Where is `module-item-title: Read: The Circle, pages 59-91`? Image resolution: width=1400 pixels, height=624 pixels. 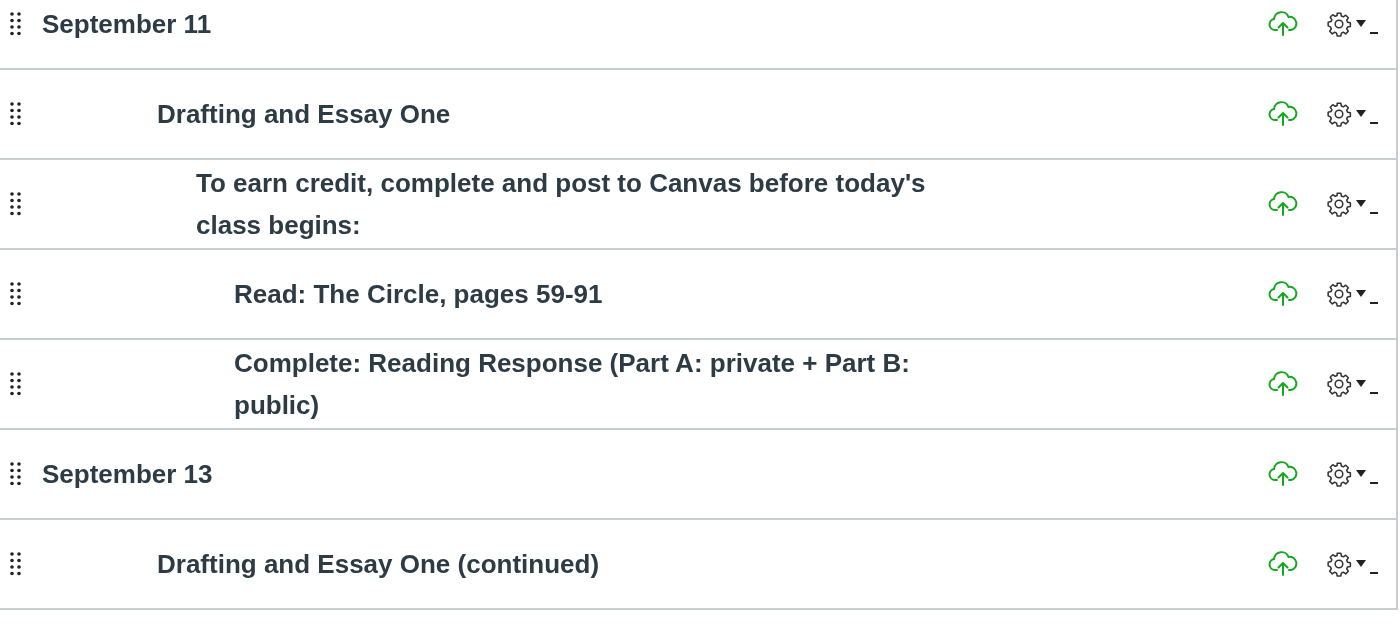
module-item-title: Read: The Circle, pages 59-91 is located at coordinates (418, 294).